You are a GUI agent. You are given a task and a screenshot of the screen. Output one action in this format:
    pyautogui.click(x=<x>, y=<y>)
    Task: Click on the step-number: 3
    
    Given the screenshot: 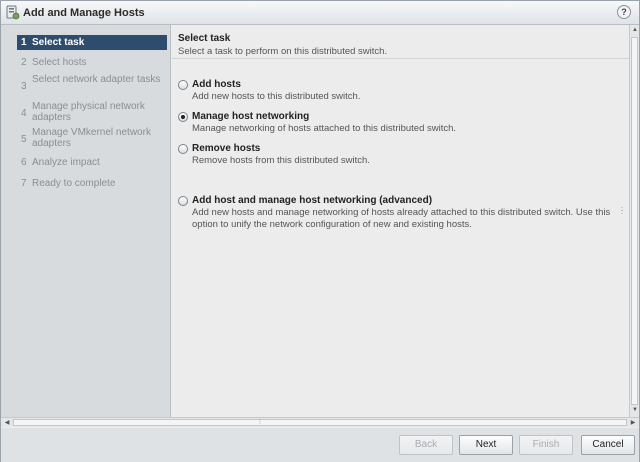 What is the action you would take?
    pyautogui.click(x=24, y=86)
    